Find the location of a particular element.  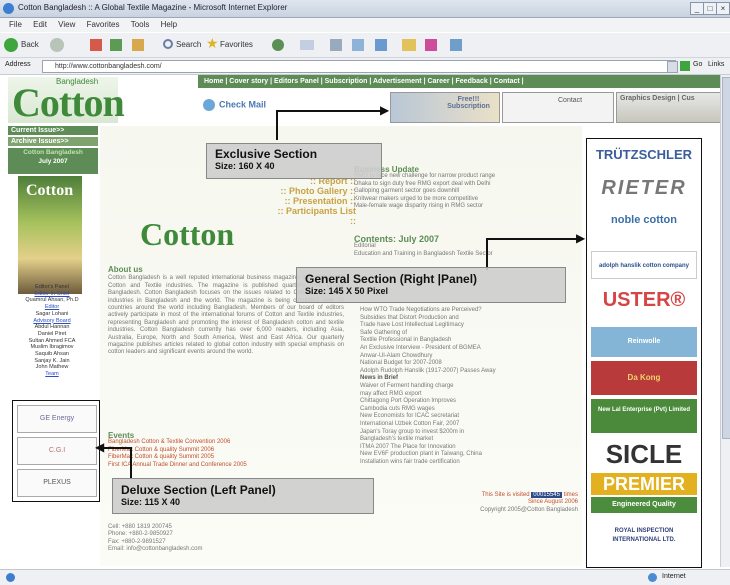

contents-link: Waiver of Ferment handling charge is located at coordinates (470, 387).